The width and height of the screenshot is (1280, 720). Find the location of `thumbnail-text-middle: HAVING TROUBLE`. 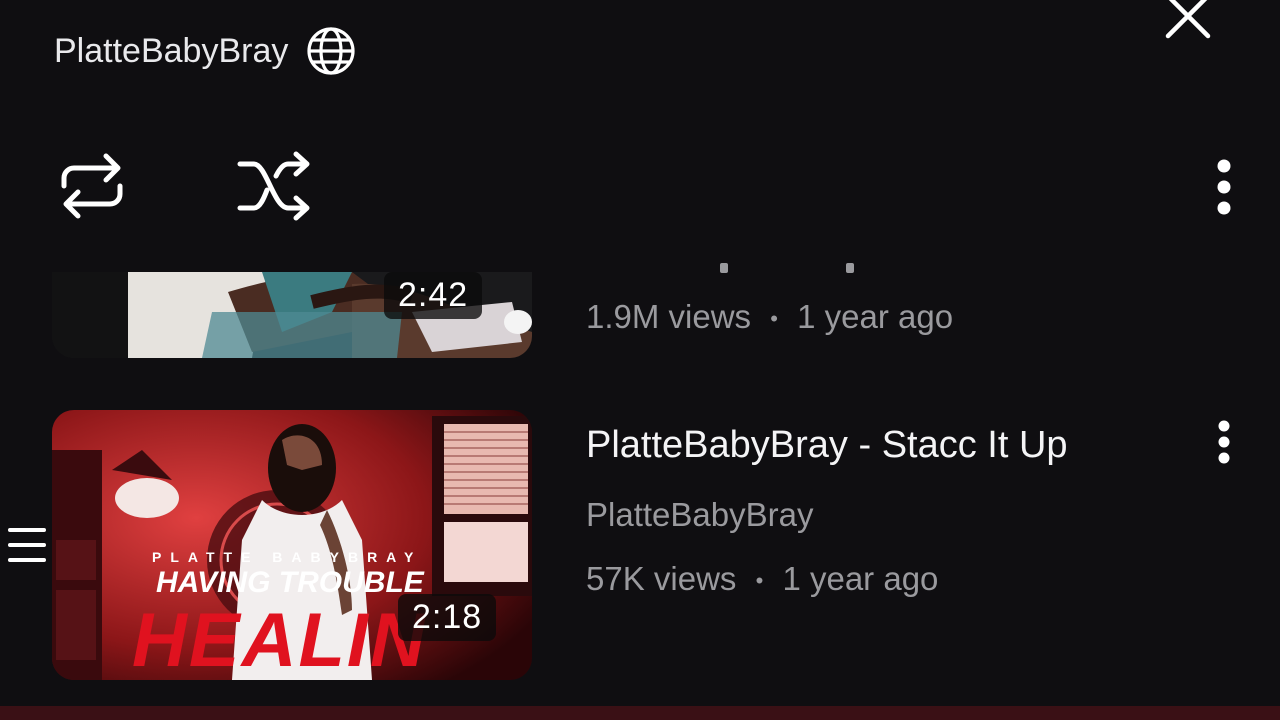

thumbnail-text-middle: HAVING TROUBLE is located at coordinates (290, 582).